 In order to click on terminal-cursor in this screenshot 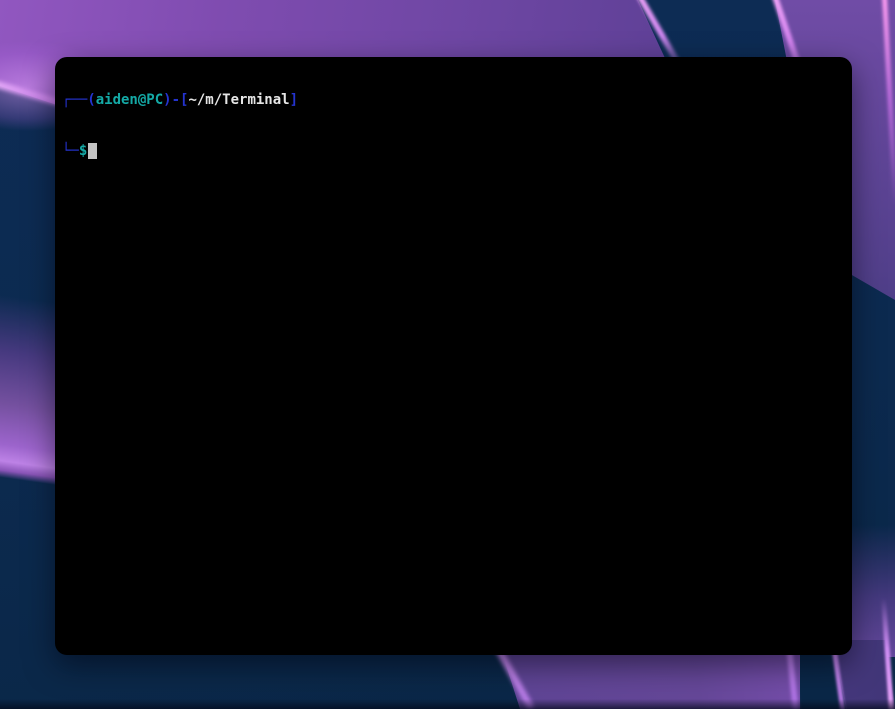, I will do `click(93, 151)`.